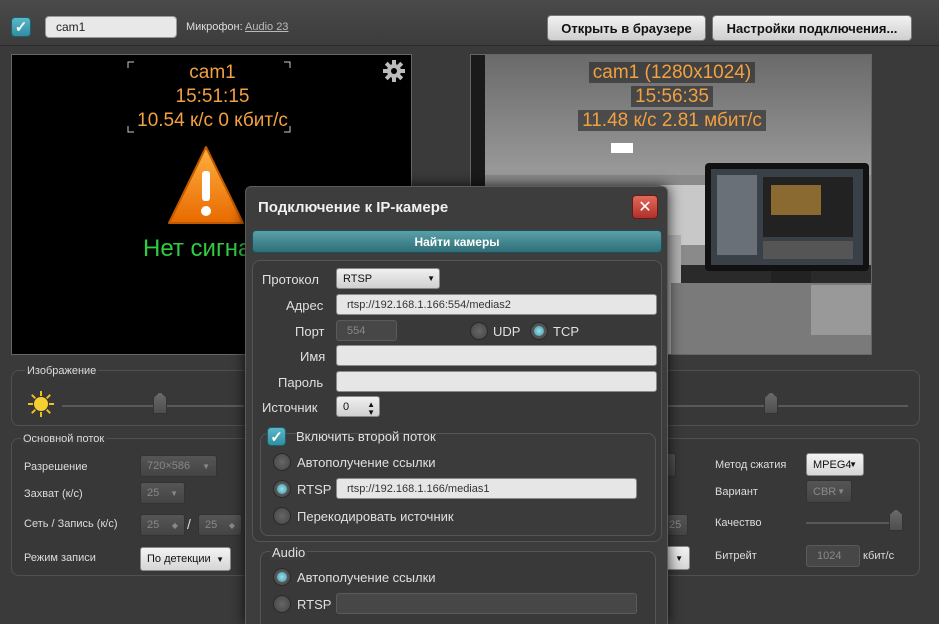  Describe the element at coordinates (185, 559) in the screenshot. I see `rec-mode-select: По детекции ▼` at that location.